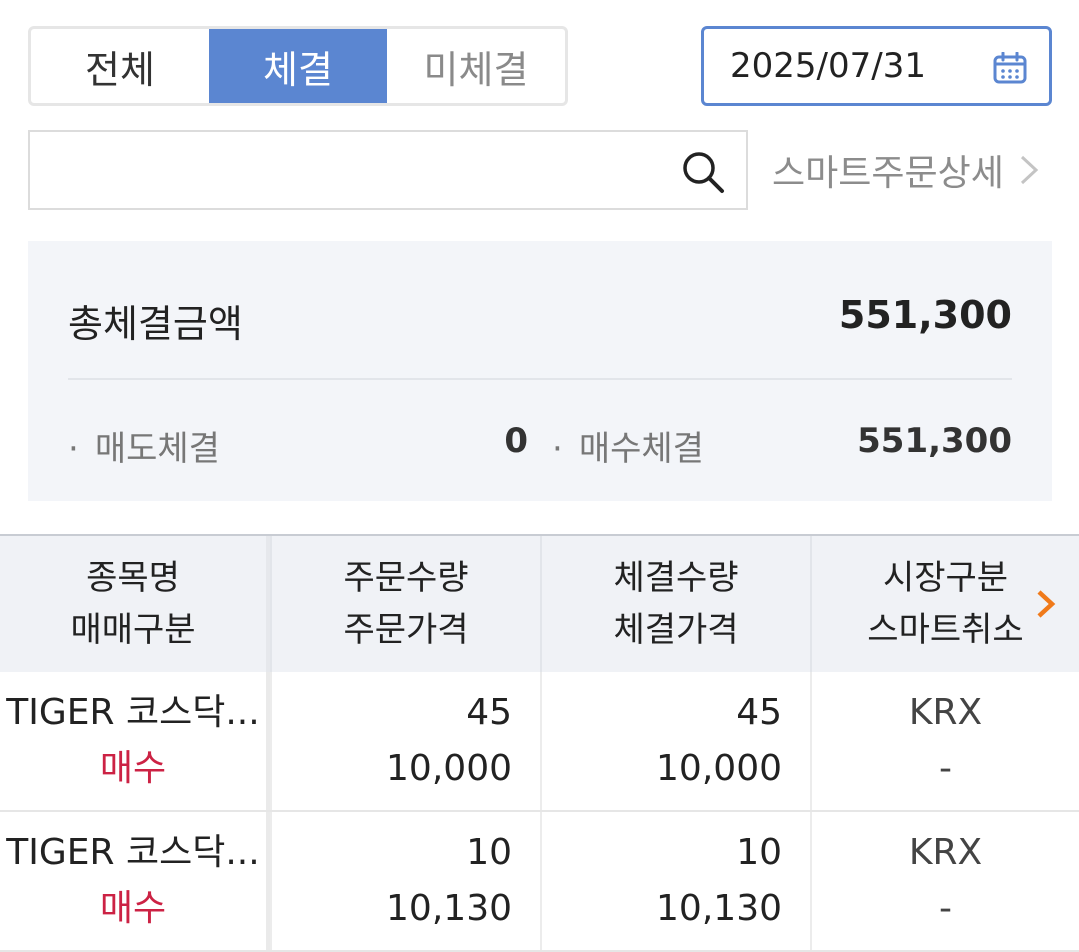 This screenshot has height=952, width=1079. What do you see at coordinates (628, 449) in the screenshot?
I see `buy-executed-label: · 매수체결` at bounding box center [628, 449].